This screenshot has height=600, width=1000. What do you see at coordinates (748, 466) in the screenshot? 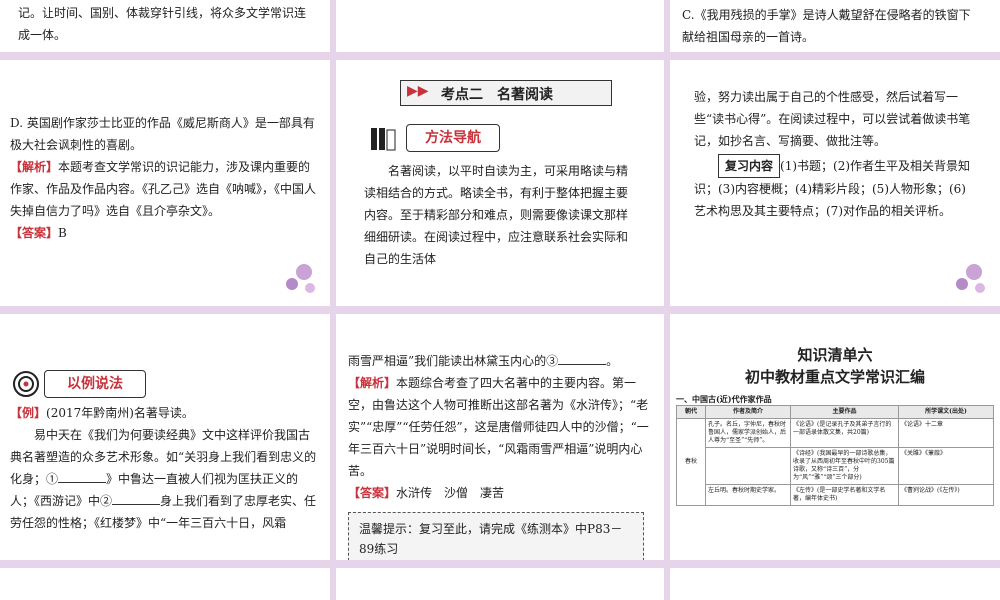
I see `table-cell` at bounding box center [748, 466].